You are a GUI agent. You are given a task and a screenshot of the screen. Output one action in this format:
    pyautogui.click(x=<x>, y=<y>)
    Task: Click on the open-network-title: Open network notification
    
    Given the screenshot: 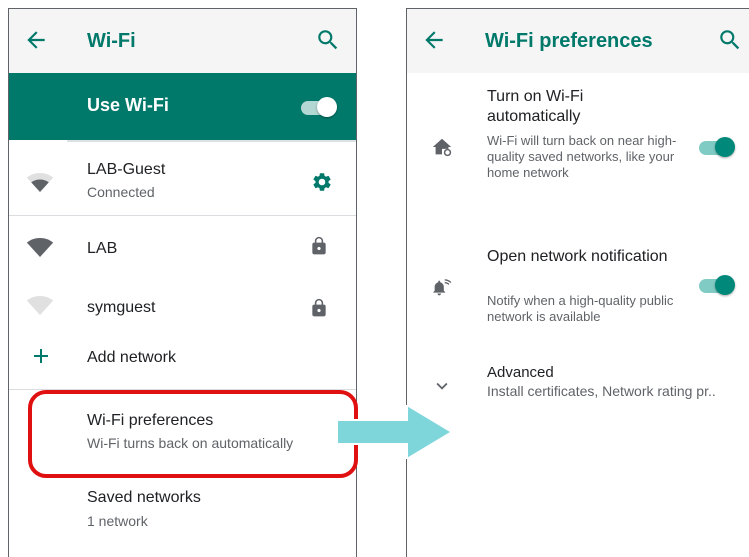 What is the action you would take?
    pyautogui.click(x=577, y=256)
    